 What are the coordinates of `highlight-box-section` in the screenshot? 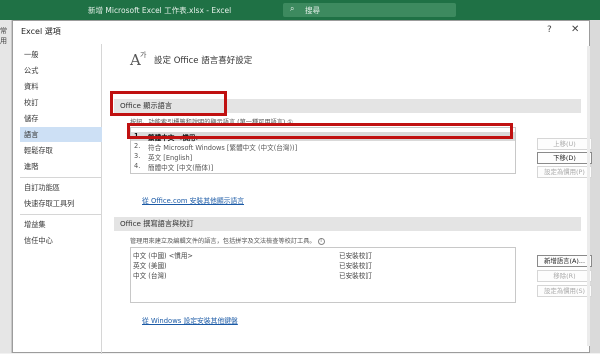 It's located at (168, 103).